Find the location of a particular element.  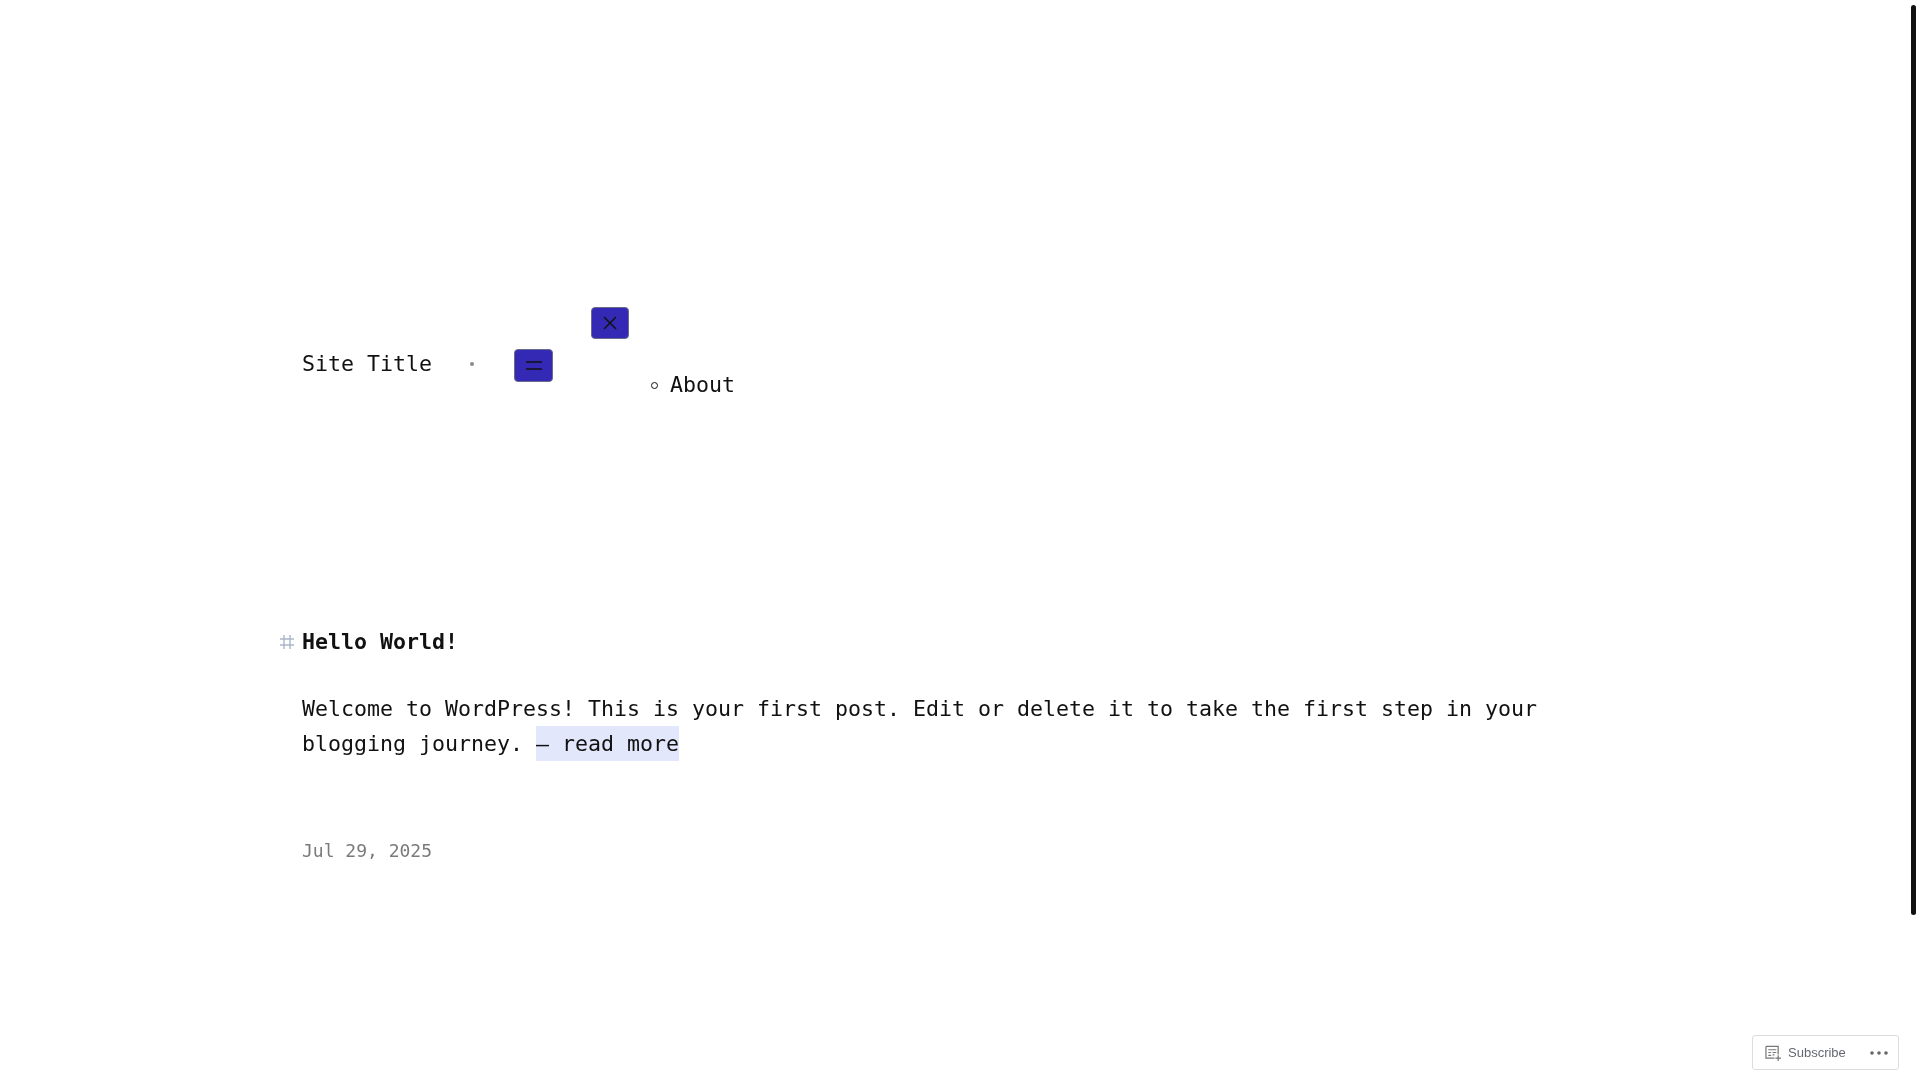

scrollbar-thumb is located at coordinates (1913, 460).